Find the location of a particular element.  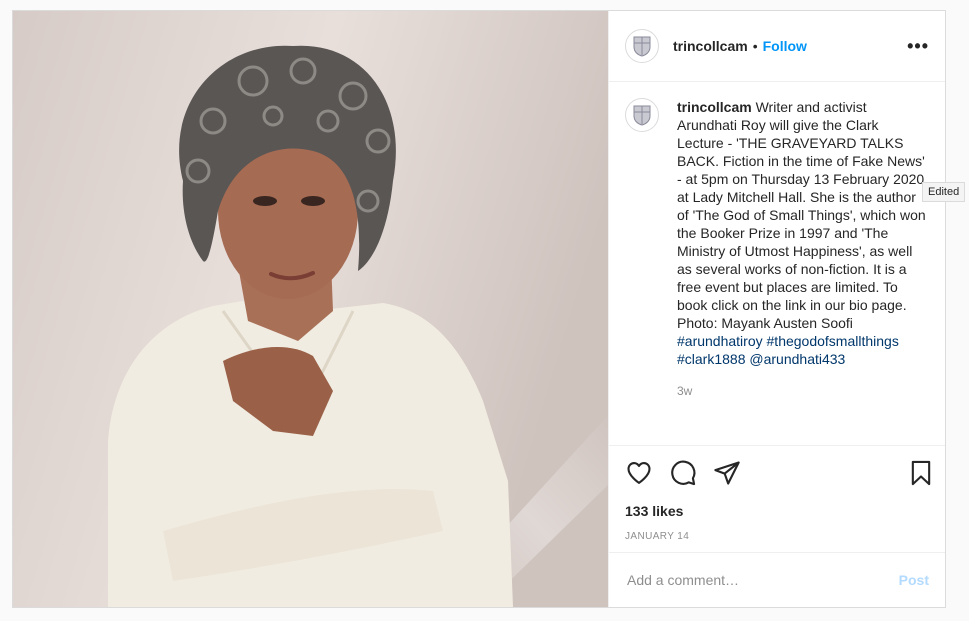

share-icon is located at coordinates (727, 473).